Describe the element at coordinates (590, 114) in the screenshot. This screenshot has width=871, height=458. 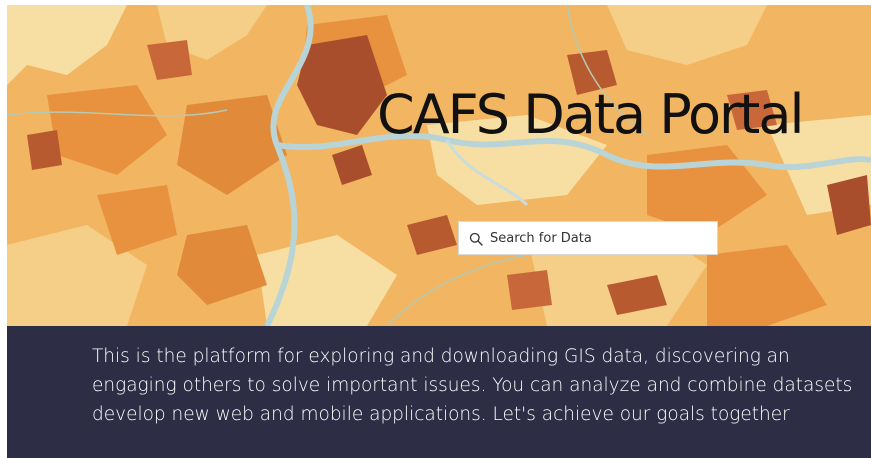
I see `page-title: CAFS Data Portal` at that location.